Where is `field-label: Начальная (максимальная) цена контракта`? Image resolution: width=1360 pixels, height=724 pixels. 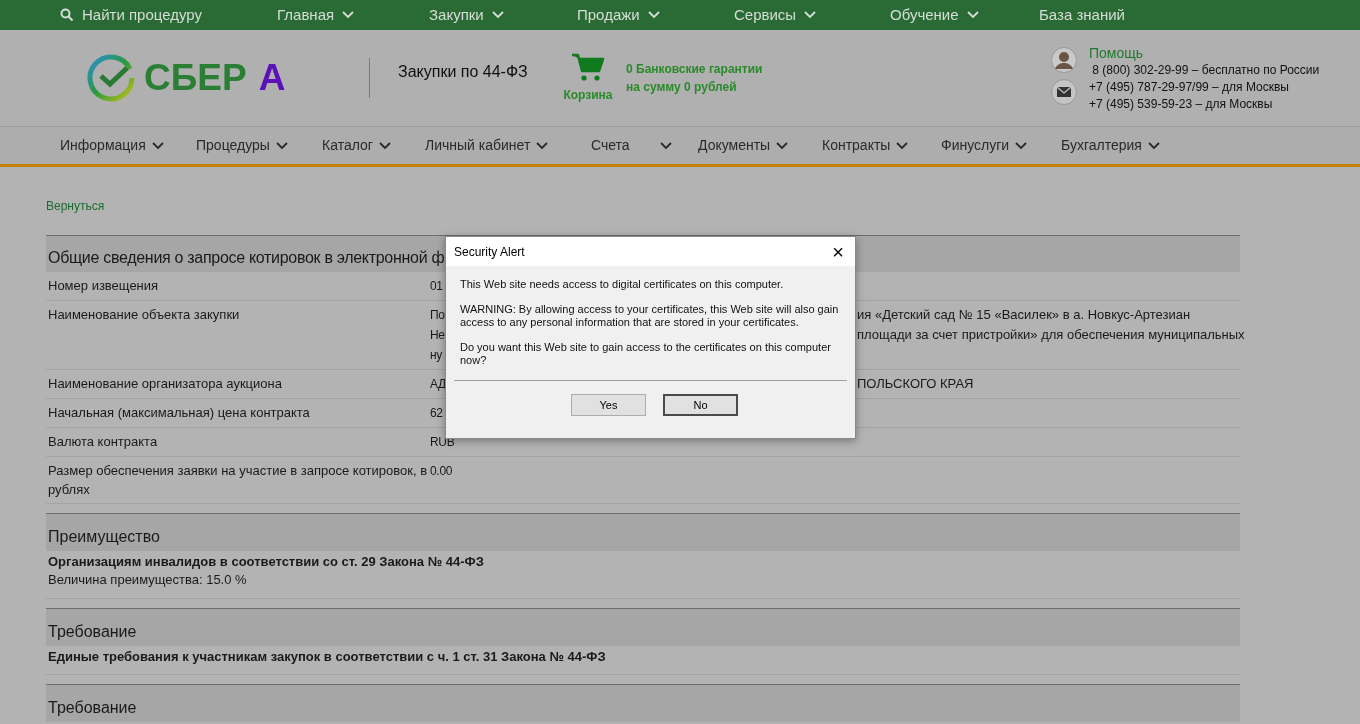 field-label: Начальная (максимальная) цена контракта is located at coordinates (179, 413).